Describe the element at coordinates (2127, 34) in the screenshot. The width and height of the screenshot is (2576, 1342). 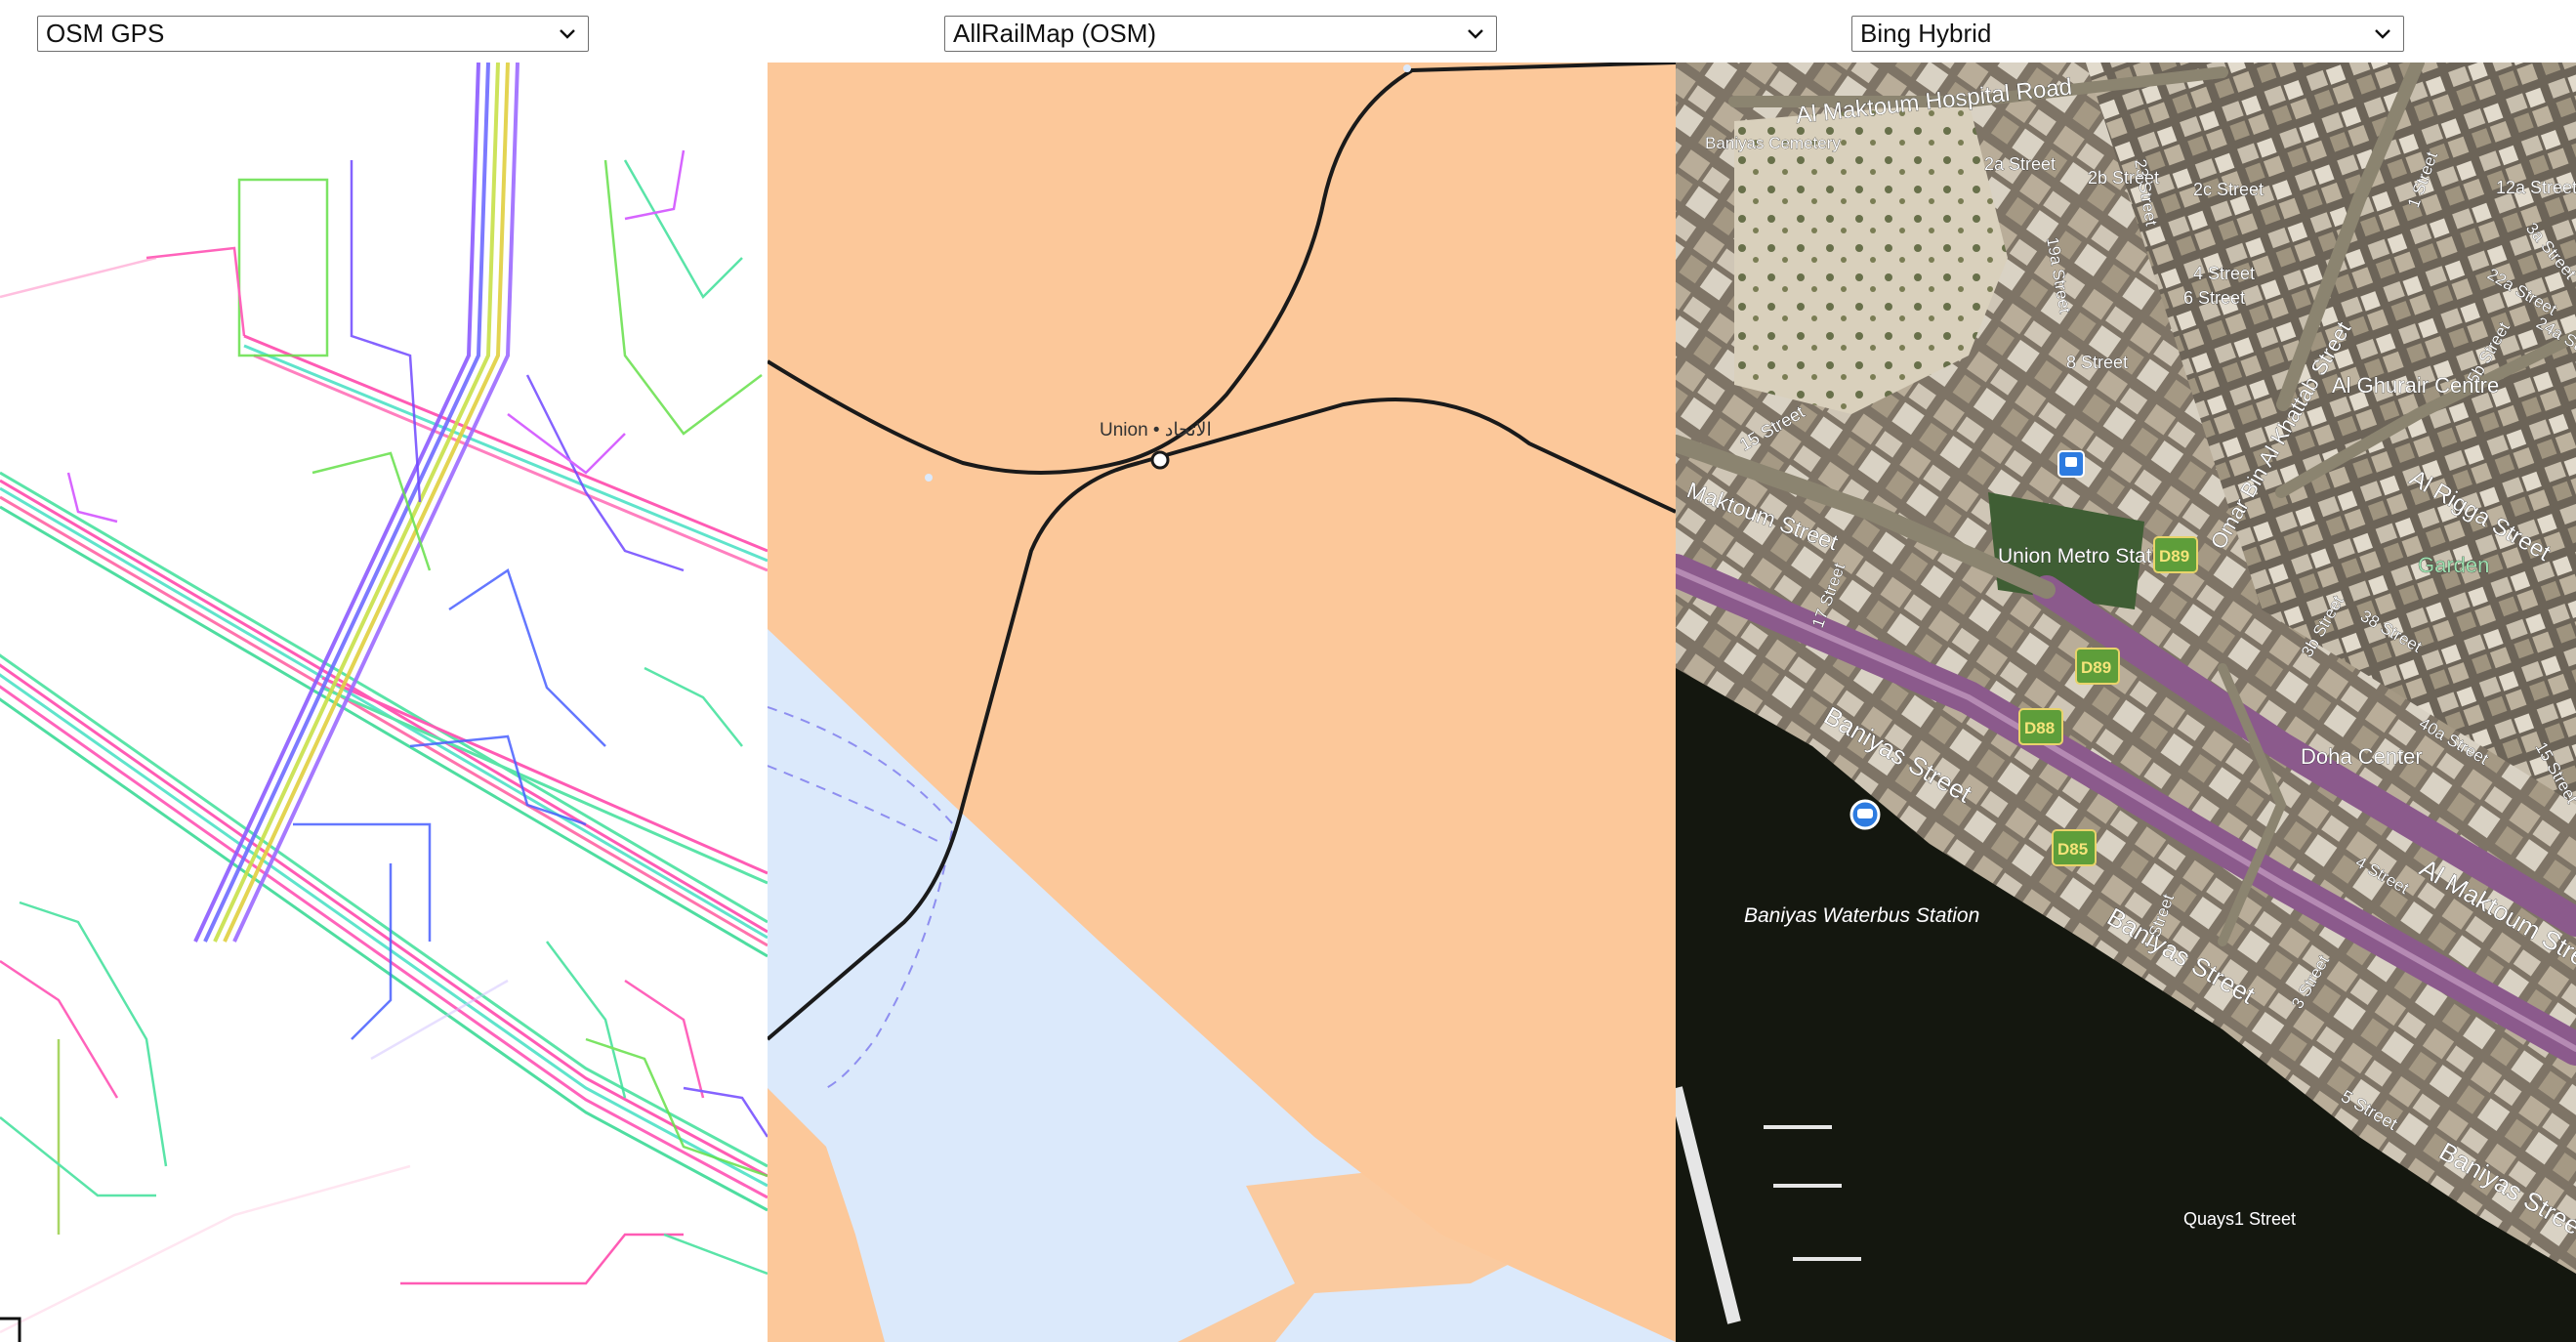
I see `layer-select-right: Bing Hybrid` at that location.